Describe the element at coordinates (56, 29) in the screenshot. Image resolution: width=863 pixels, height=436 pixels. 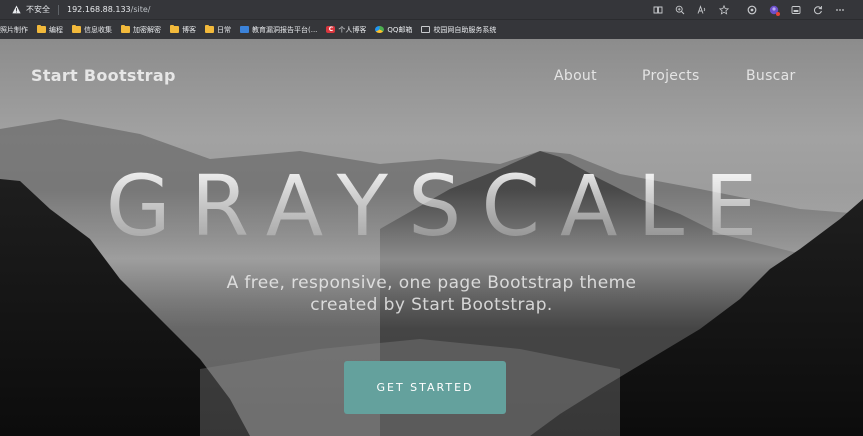
I see `bookmark-label: 编程` at that location.